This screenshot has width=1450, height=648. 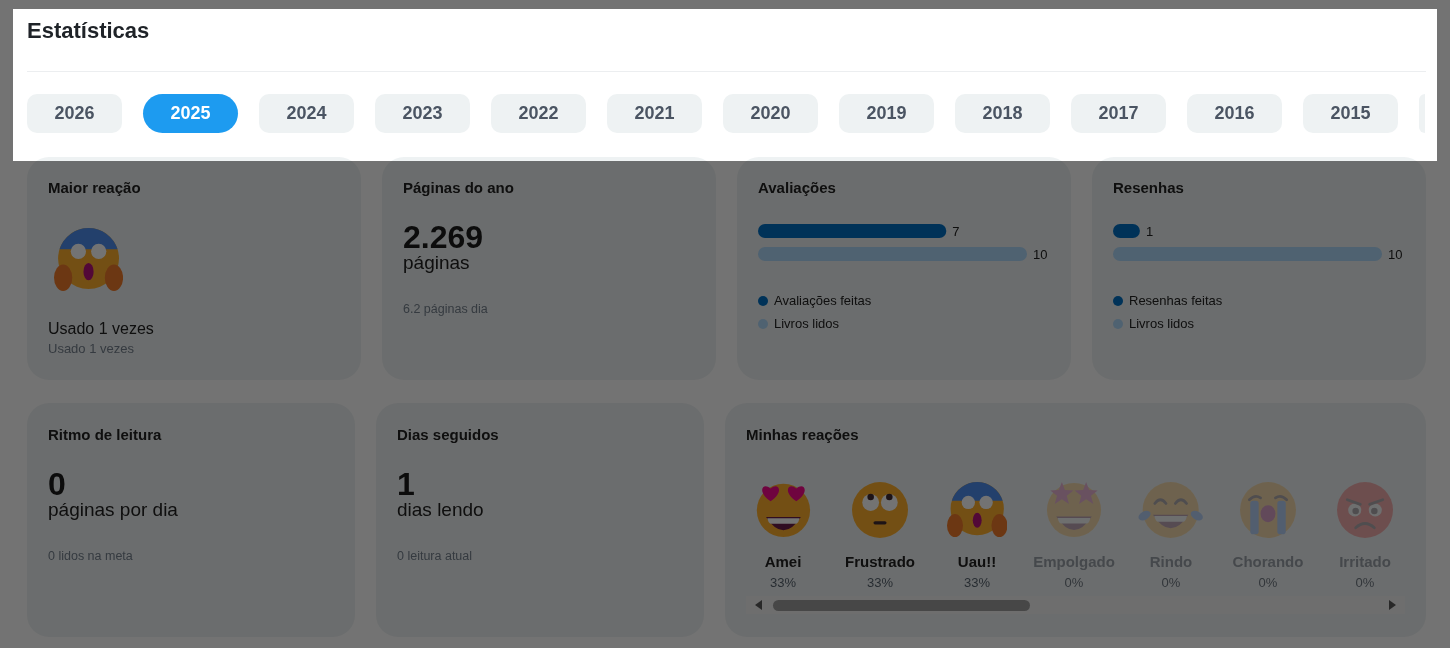 What do you see at coordinates (88, 31) in the screenshot?
I see `page-title: Estatísticas` at bounding box center [88, 31].